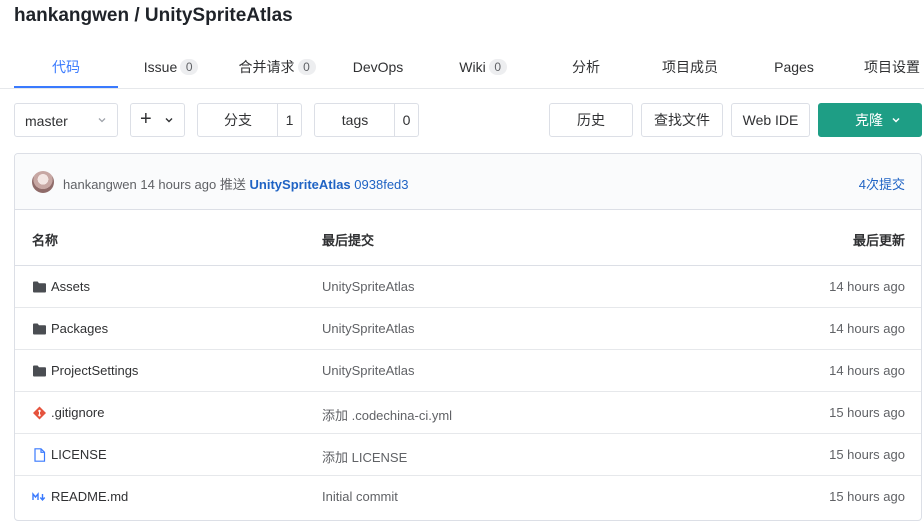 The image size is (924, 530). I want to click on tags-button: tags 0, so click(366, 120).